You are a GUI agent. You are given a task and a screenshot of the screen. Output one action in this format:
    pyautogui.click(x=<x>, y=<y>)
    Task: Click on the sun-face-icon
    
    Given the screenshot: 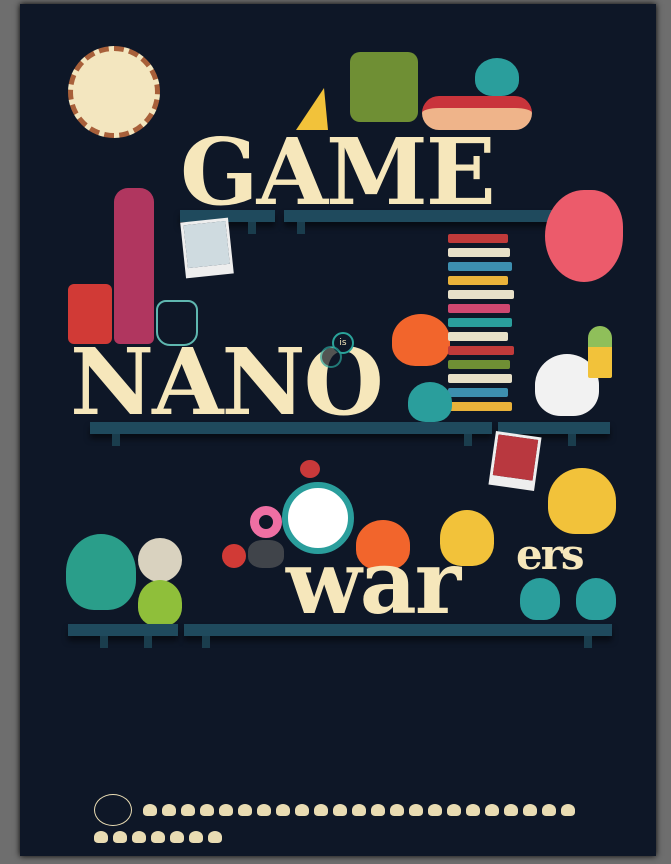 What is the action you would take?
    pyautogui.click(x=114, y=92)
    